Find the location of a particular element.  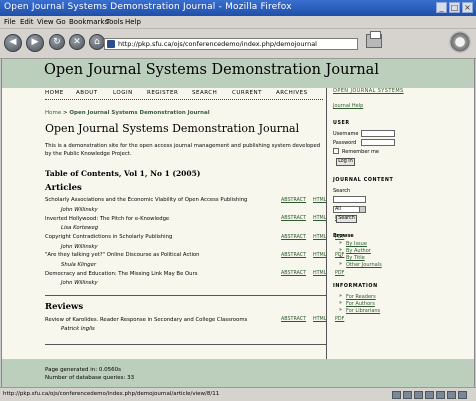

search-scope-value: All is located at coordinates (338, 209).